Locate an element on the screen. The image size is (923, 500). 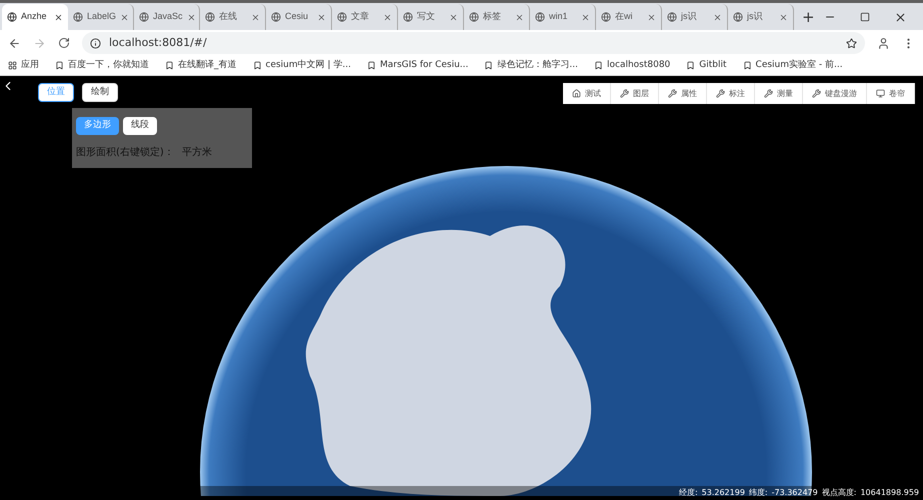
browser-tab: Anzhe is located at coordinates (35, 17).